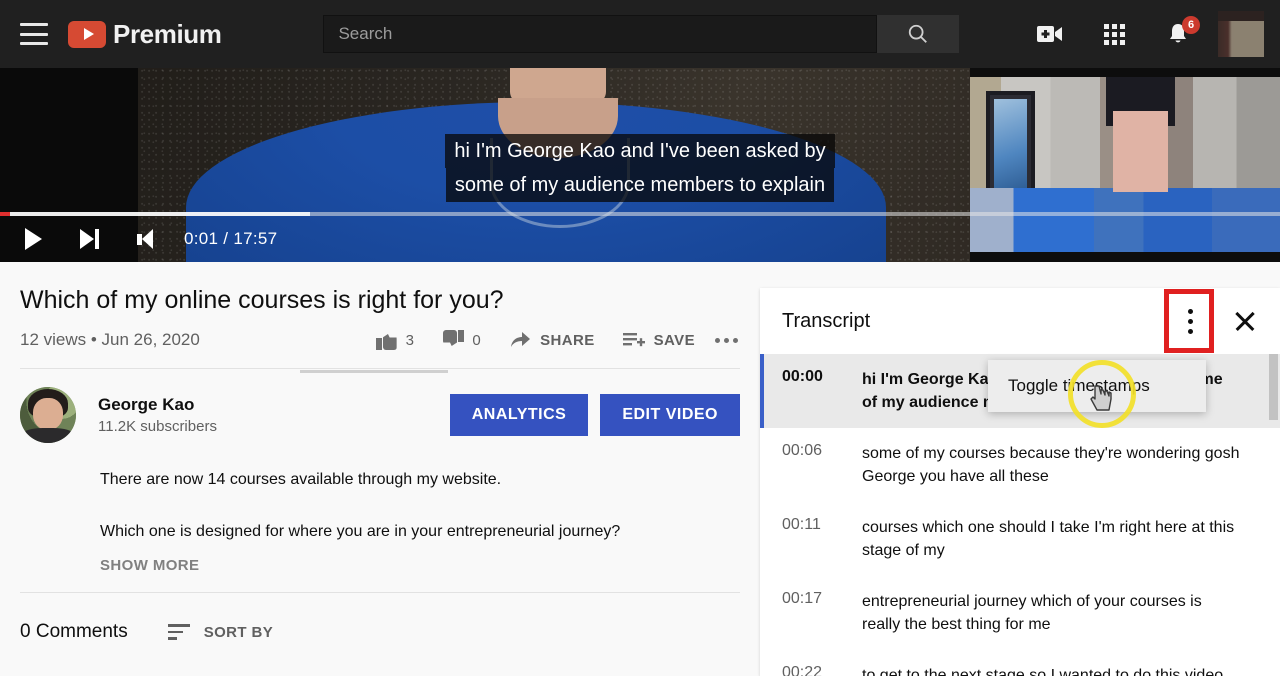 This screenshot has height=676, width=1280. Describe the element at coordinates (420, 565) in the screenshot. I see `show-more-button: SHOW MORE` at that location.